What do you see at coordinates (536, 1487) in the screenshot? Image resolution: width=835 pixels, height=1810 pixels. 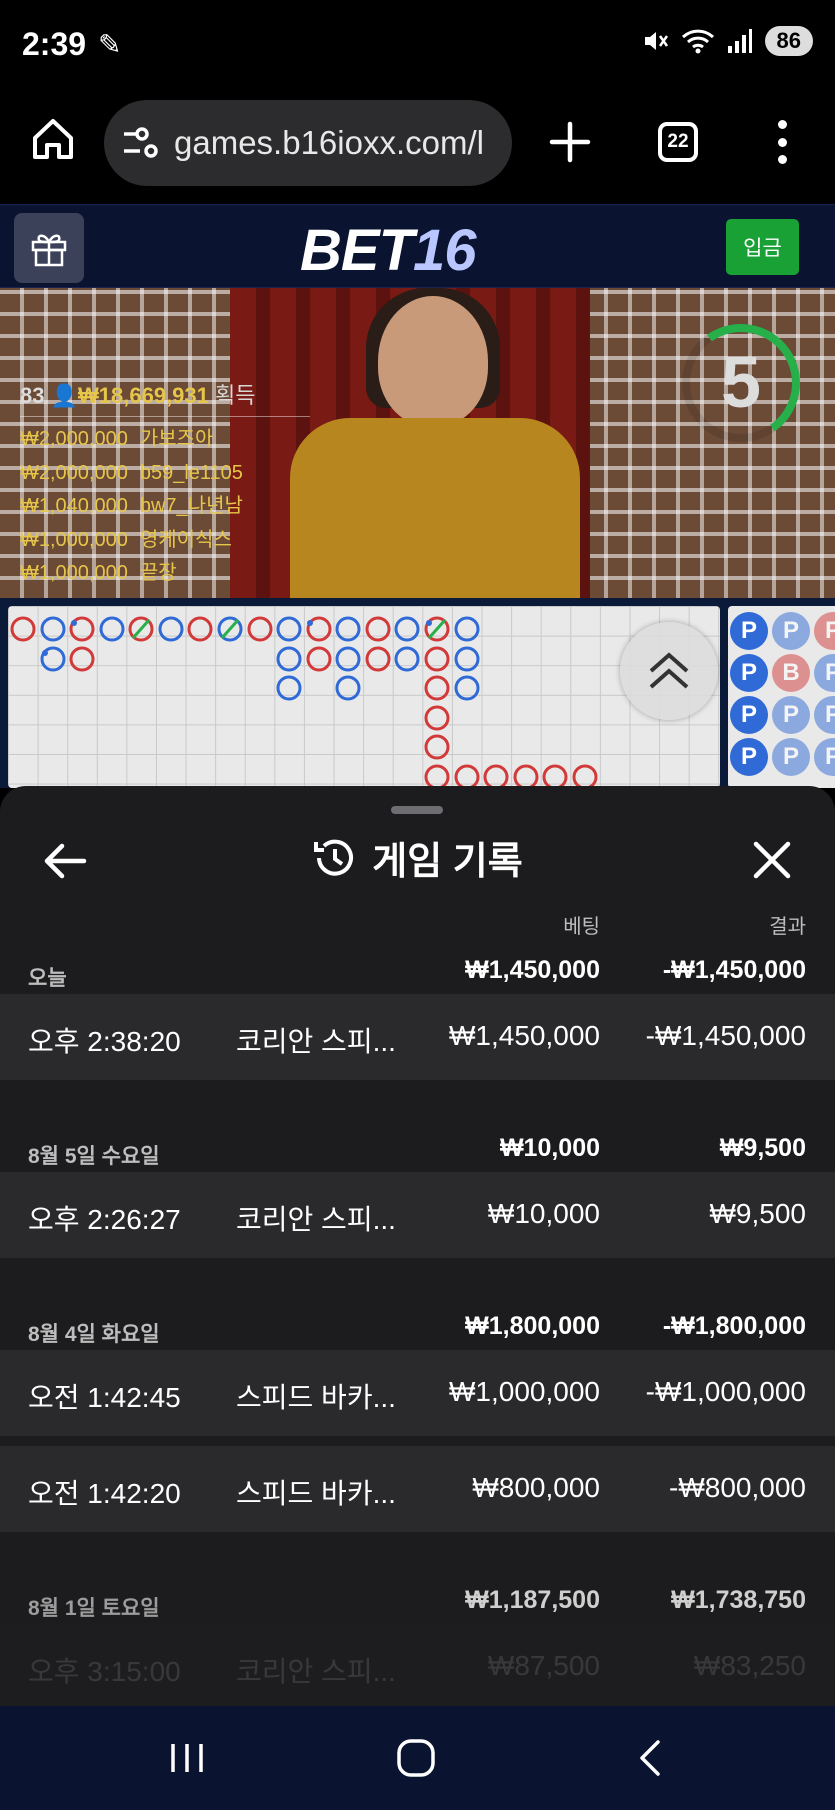 I see `row-bet: ₩800,000` at bounding box center [536, 1487].